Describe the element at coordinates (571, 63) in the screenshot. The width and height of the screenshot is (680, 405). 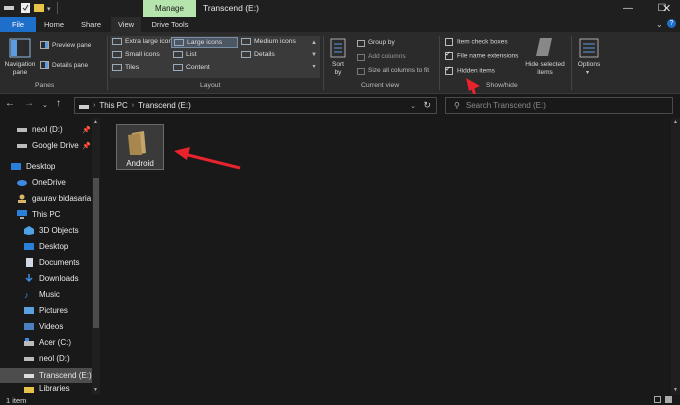
I see `ribbon-separator` at that location.